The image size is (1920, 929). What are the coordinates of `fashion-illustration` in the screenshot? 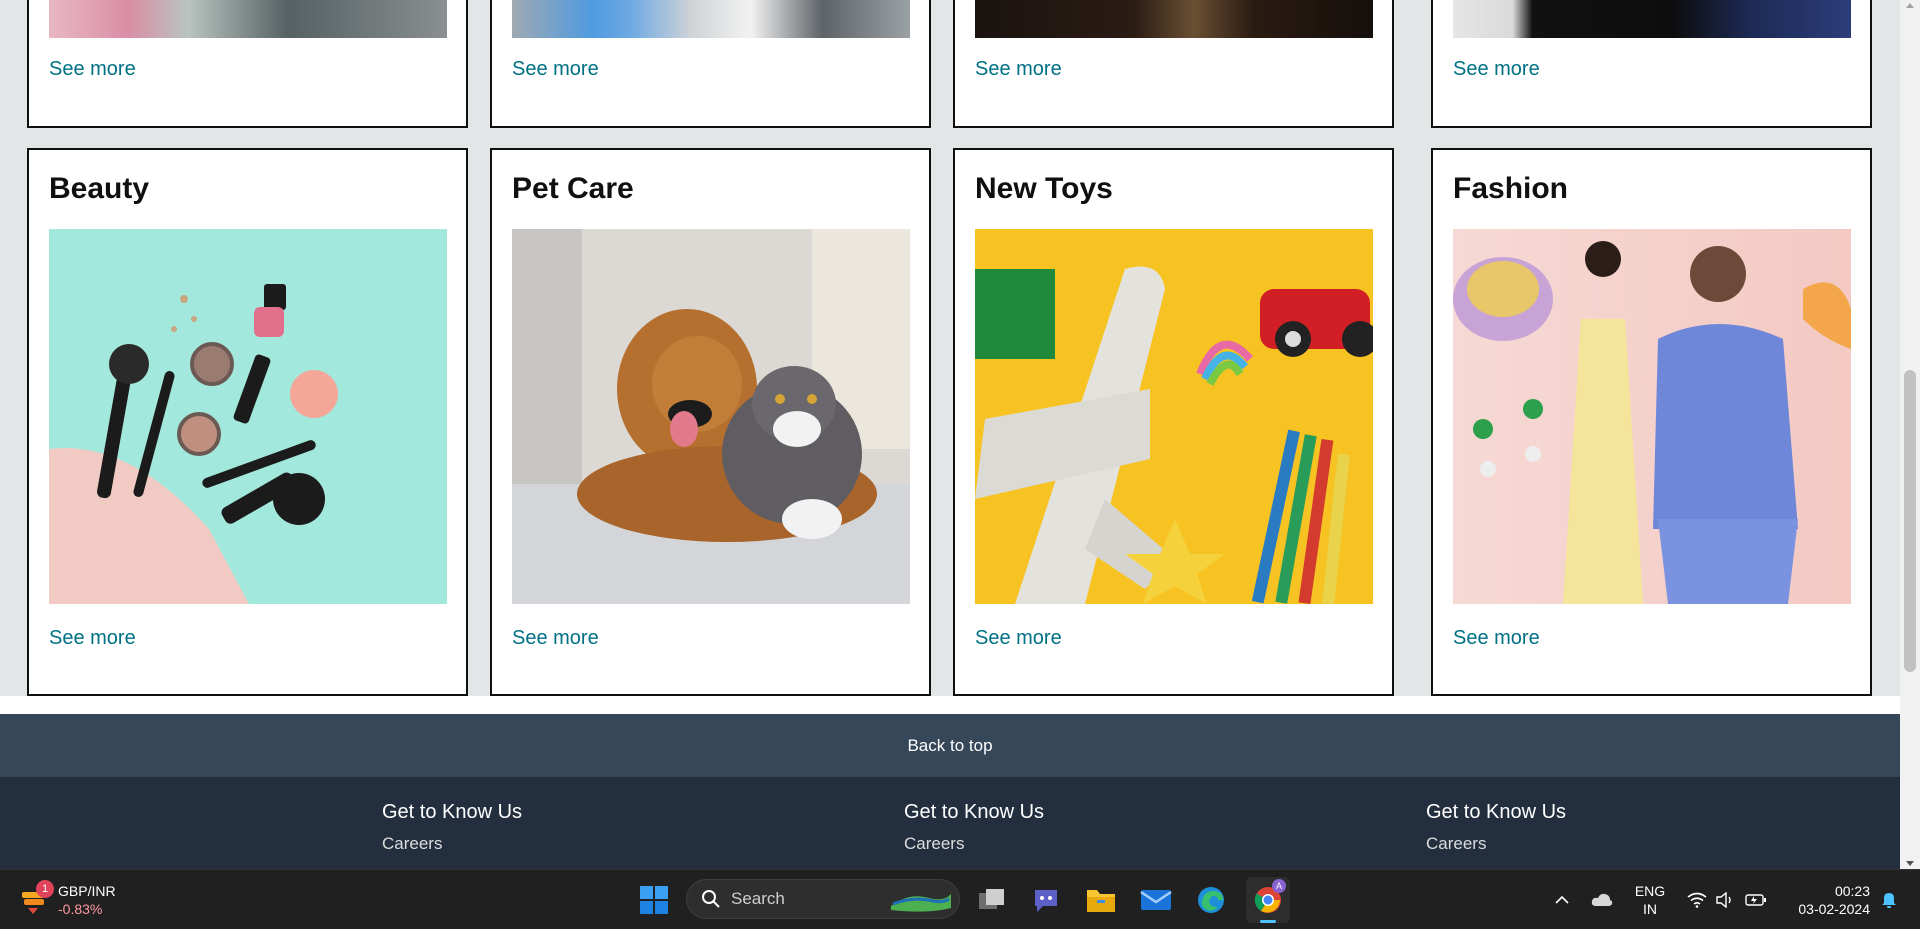 It's located at (1652, 416).